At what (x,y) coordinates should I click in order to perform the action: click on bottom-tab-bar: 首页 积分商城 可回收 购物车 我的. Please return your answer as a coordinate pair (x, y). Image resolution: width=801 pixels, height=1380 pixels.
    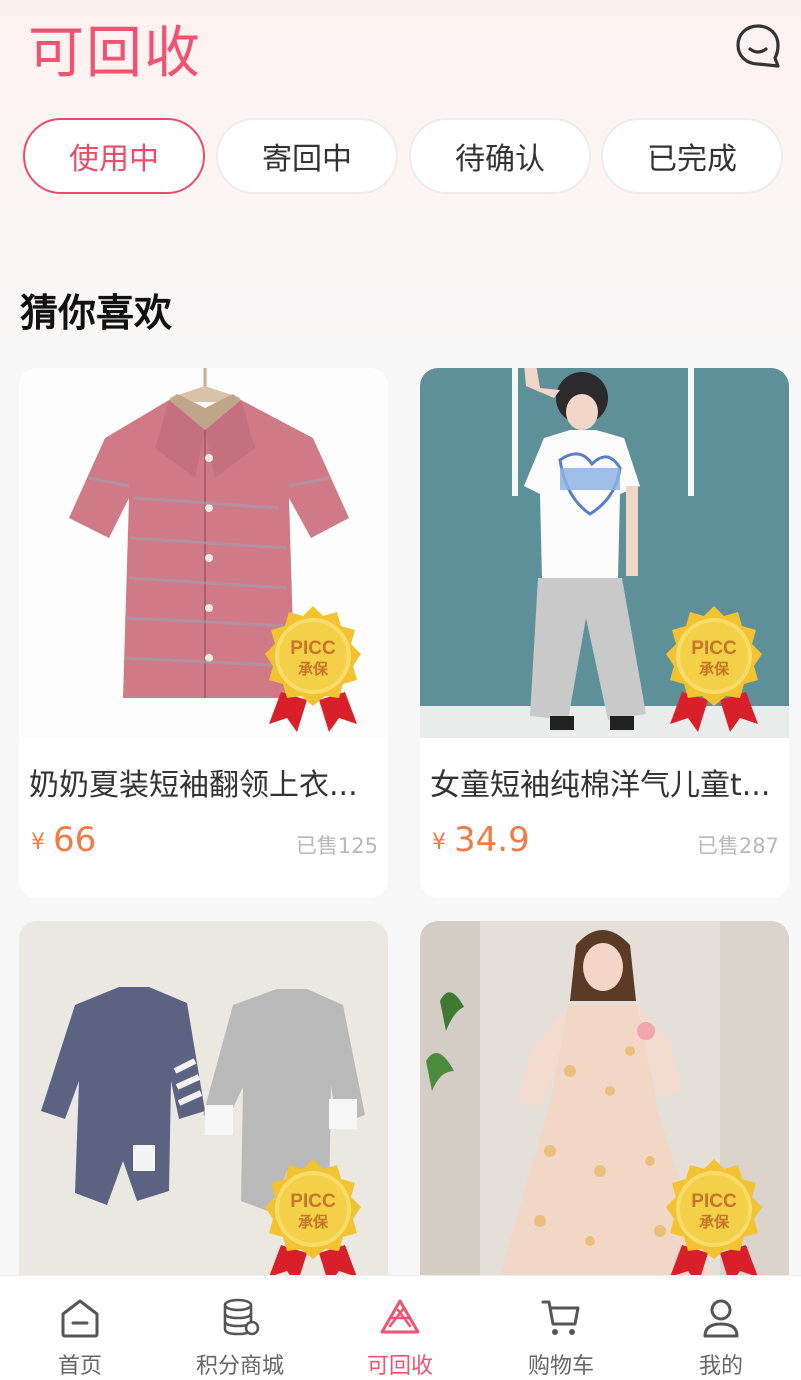
    Looking at the image, I should click on (400, 1327).